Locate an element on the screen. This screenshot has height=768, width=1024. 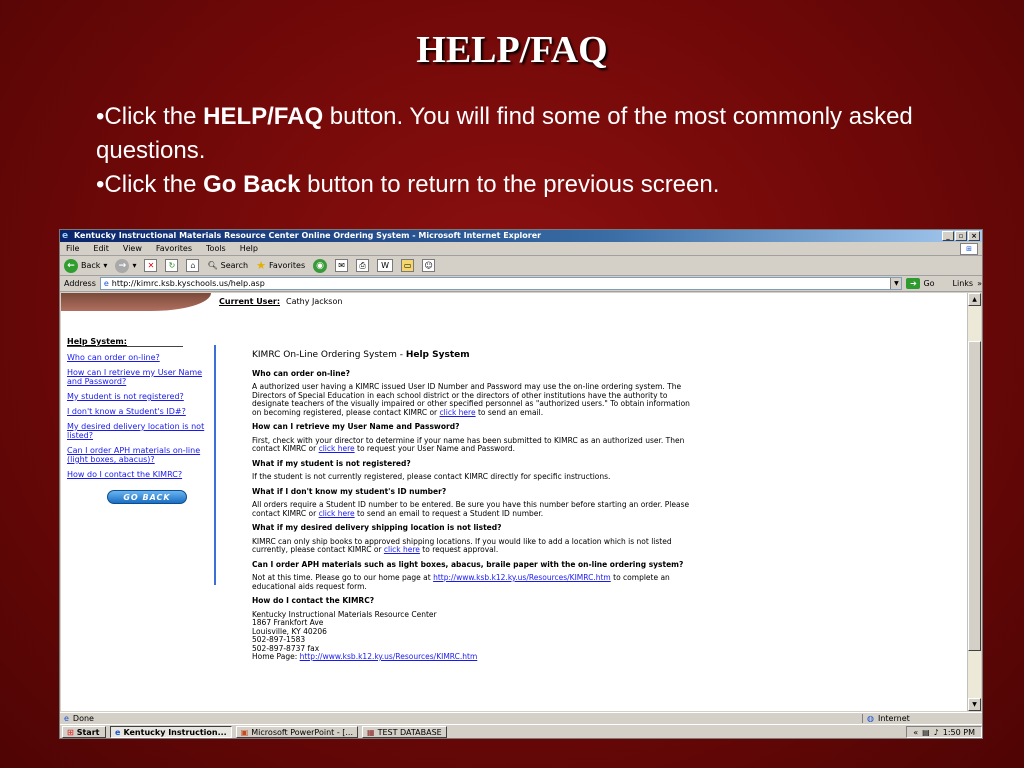
home-icon: ⌂ is located at coordinates (193, 265).